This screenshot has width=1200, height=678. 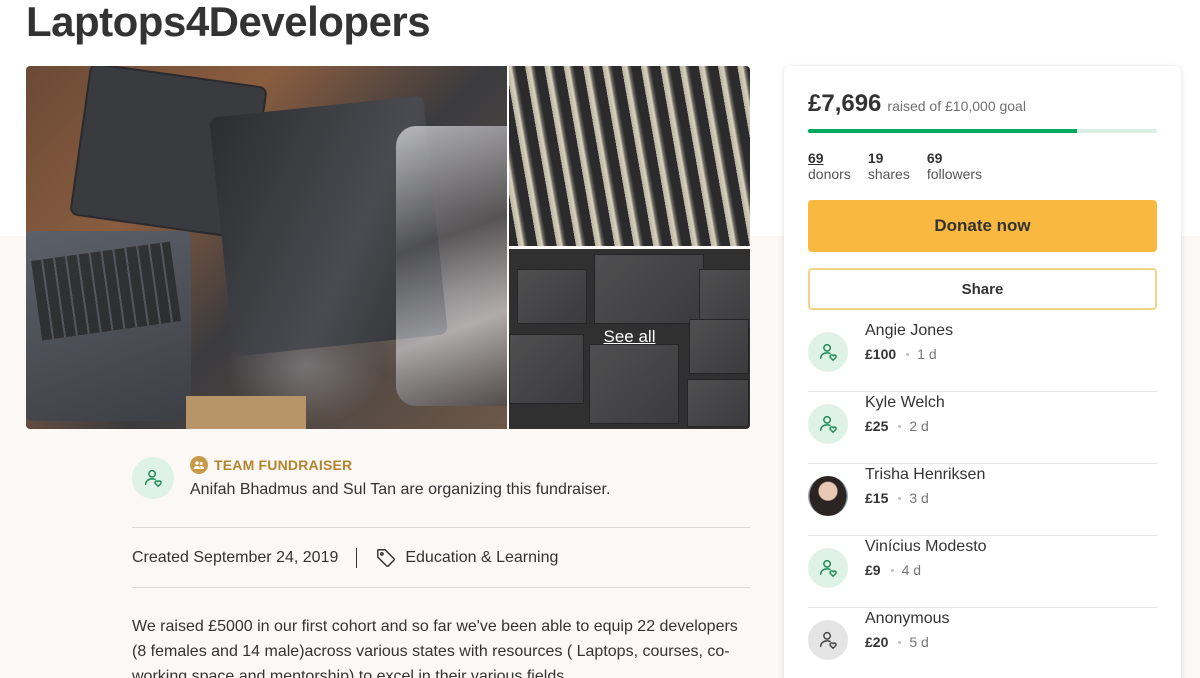 What do you see at coordinates (873, 570) in the screenshot?
I see `donation-amount: £9` at bounding box center [873, 570].